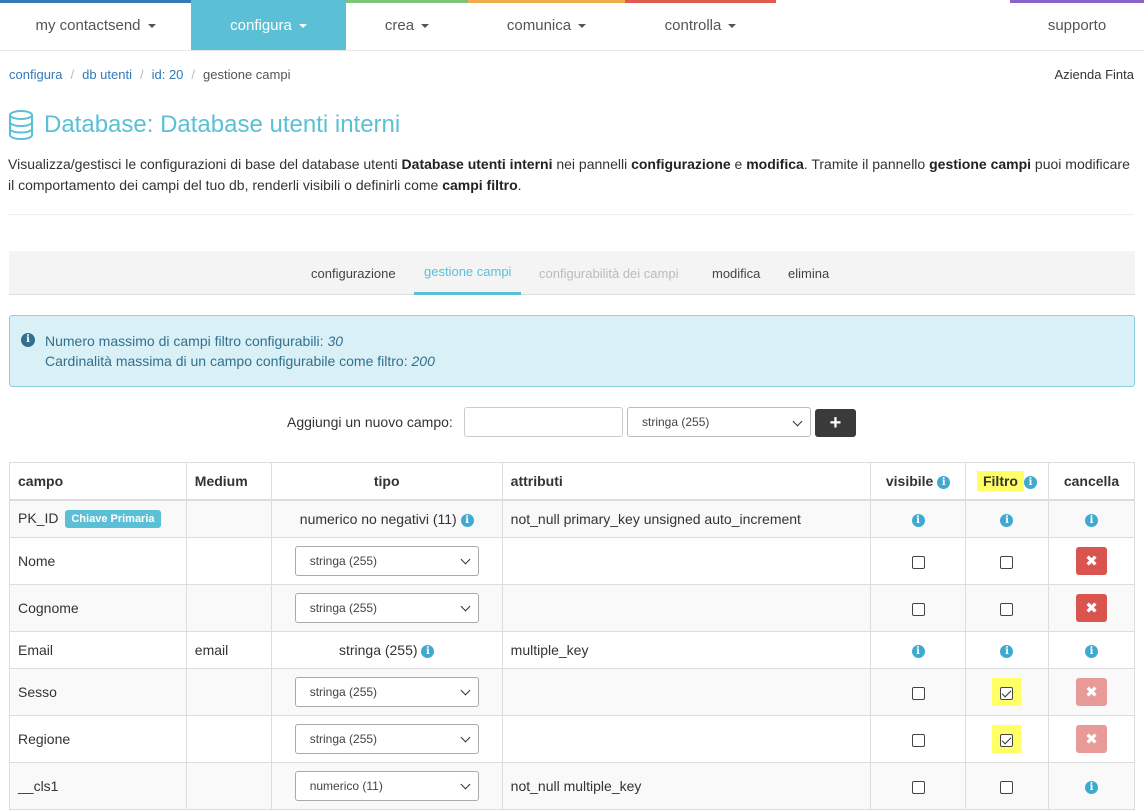  What do you see at coordinates (736, 273) in the screenshot?
I see `tab-modifica: modifica` at bounding box center [736, 273].